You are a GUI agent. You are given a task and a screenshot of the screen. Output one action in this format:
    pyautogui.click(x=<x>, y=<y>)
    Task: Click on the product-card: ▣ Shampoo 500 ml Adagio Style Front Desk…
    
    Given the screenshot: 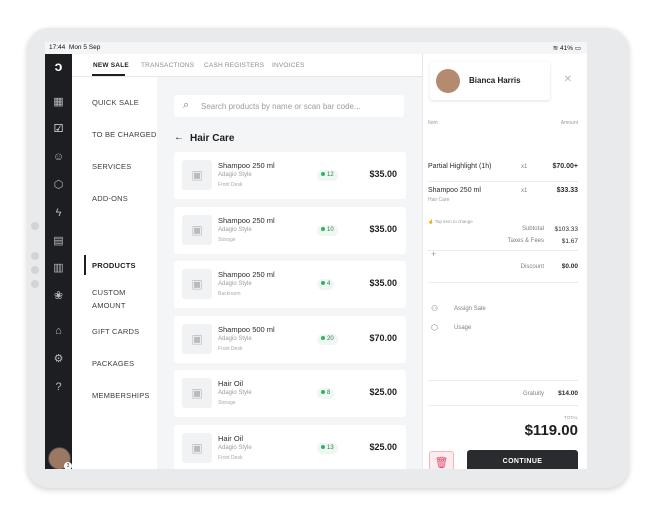 What is the action you would take?
    pyautogui.click(x=290, y=339)
    